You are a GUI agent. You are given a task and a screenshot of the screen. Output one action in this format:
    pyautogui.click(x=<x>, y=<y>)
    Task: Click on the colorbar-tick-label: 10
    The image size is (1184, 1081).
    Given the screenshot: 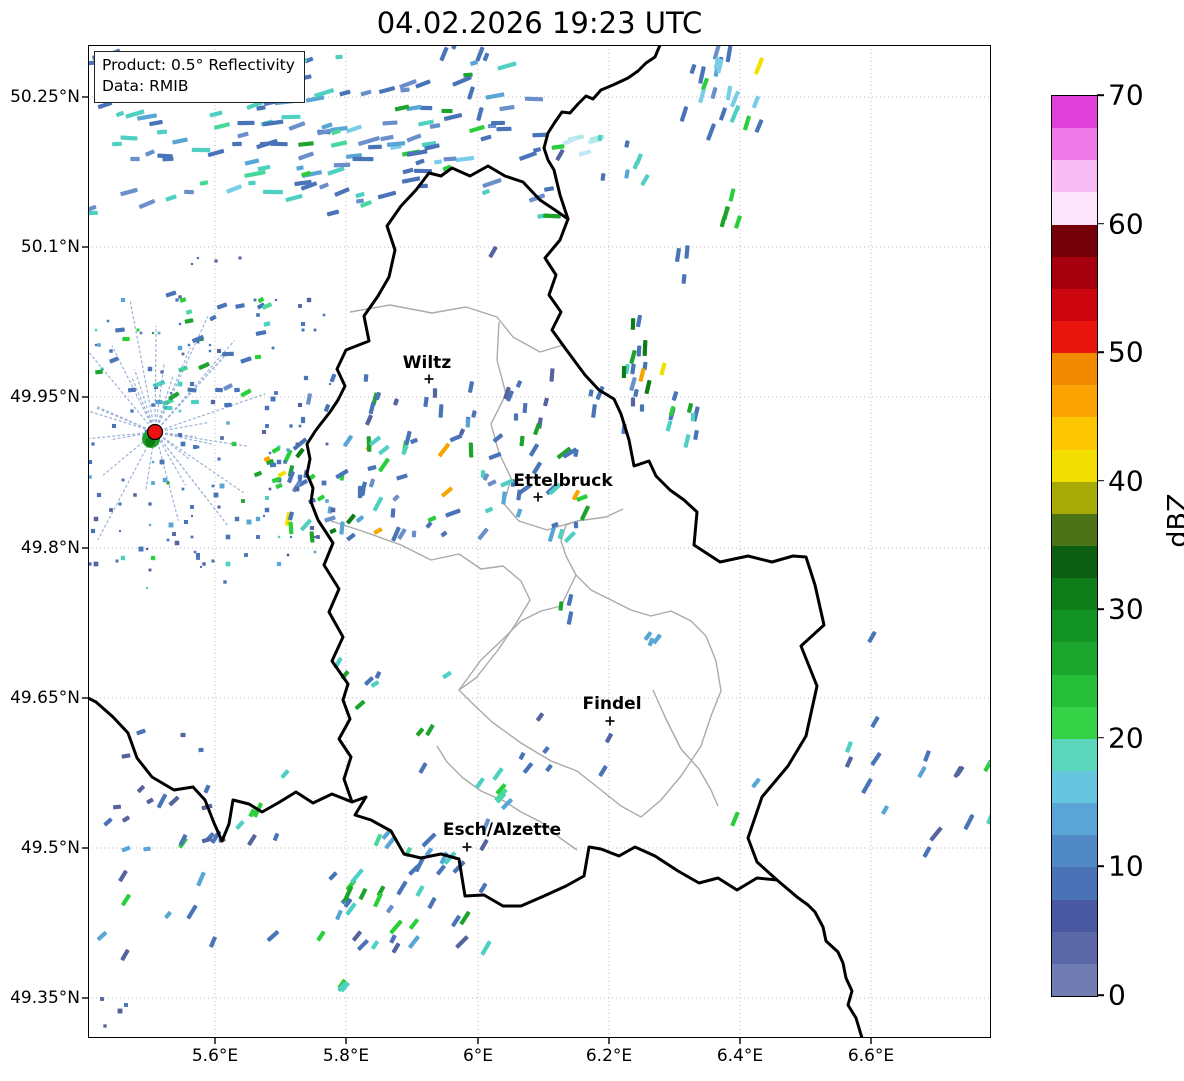 What is the action you would take?
    pyautogui.click(x=1126, y=866)
    